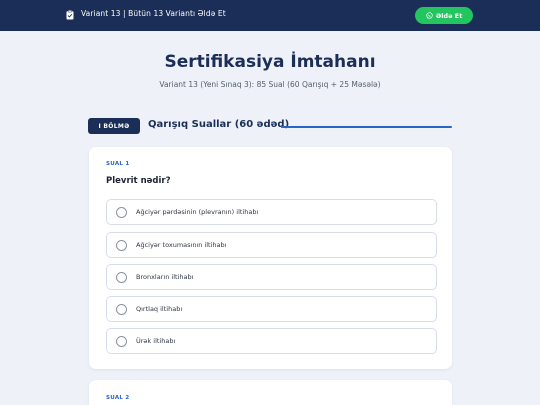 The image size is (540, 405). I want to click on answer-option: Qırtlaq iltihabı, so click(271, 309).